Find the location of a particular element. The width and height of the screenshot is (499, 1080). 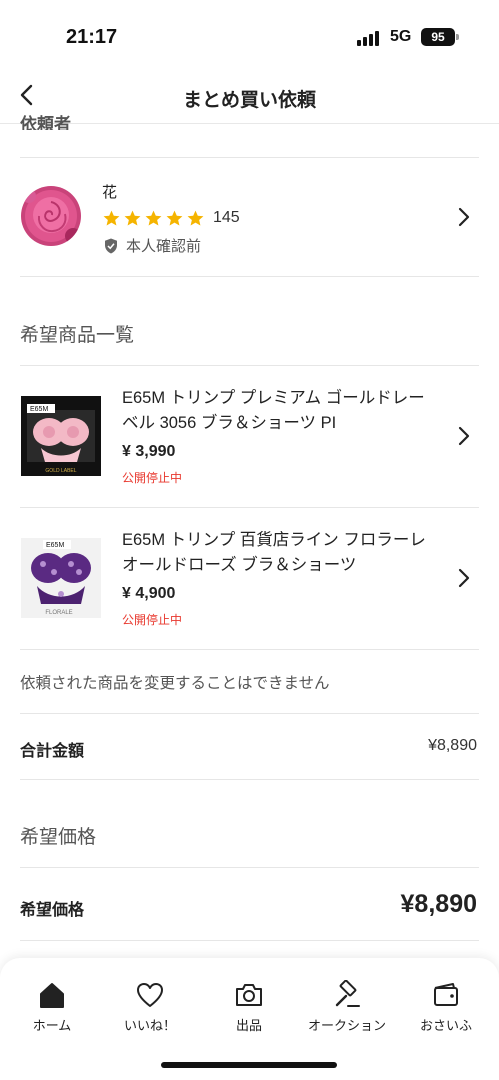

battery-level: 95 is located at coordinates (438, 37).